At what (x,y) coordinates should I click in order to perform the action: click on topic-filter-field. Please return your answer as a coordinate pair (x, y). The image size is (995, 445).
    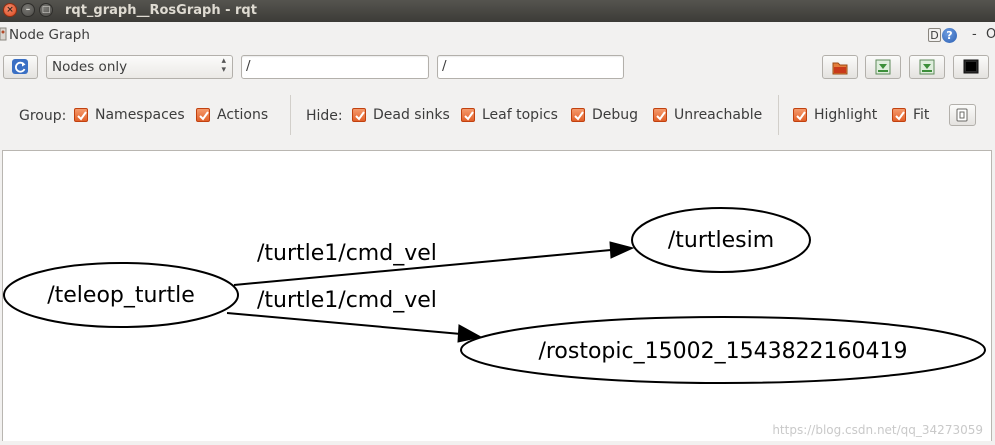
    Looking at the image, I should click on (530, 67).